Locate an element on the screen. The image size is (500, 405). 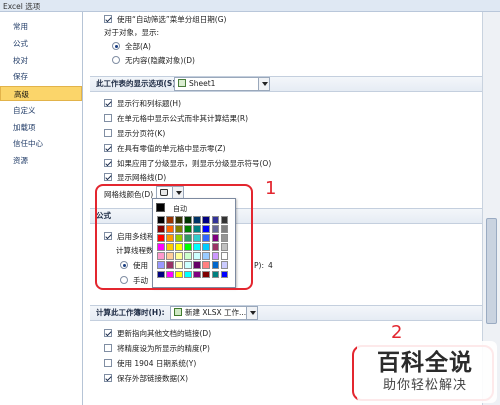
show-outline-option: 如果应用了分级显示，则显示分级显示符号(O) is located at coordinates (187, 163).